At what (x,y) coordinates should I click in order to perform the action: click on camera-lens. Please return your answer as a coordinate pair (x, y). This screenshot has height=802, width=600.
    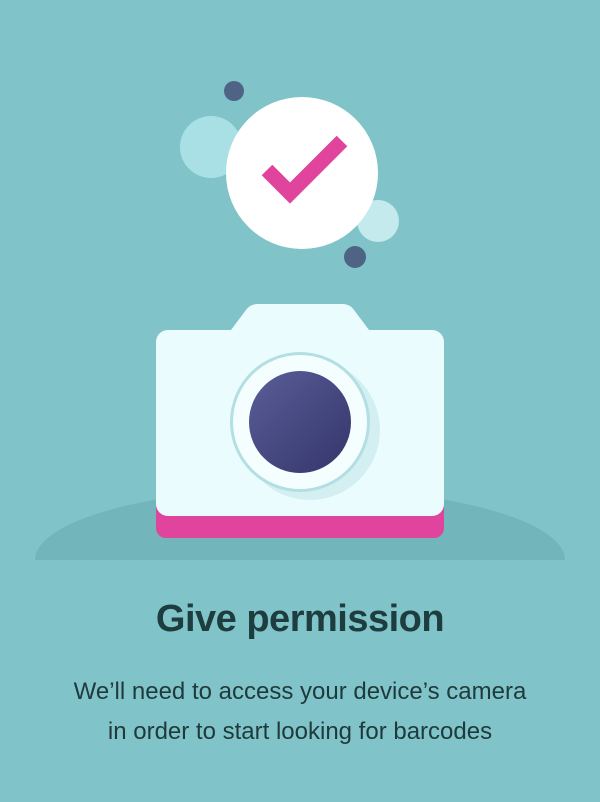
    Looking at the image, I should click on (300, 422).